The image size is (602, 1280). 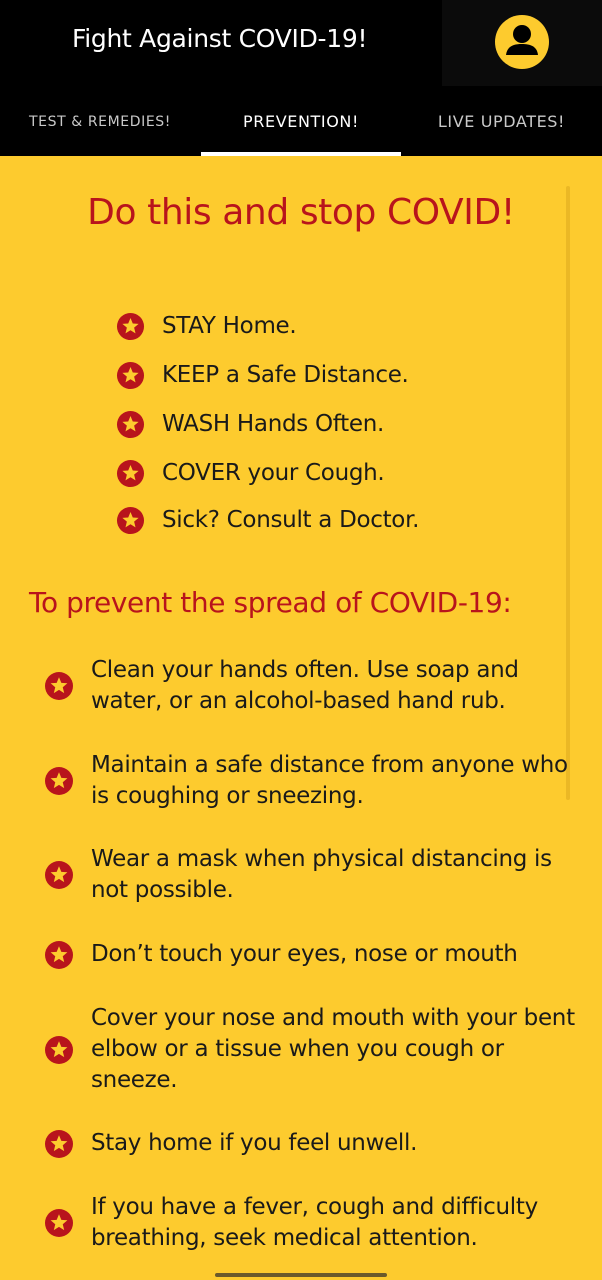 I want to click on rule-item: WASH Hands Often., so click(x=250, y=424).